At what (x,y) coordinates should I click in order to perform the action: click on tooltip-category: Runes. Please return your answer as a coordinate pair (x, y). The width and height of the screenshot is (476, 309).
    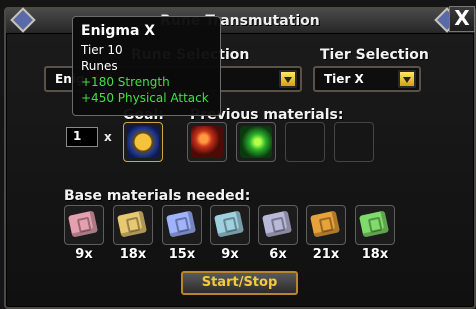
    Looking at the image, I should click on (99, 66).